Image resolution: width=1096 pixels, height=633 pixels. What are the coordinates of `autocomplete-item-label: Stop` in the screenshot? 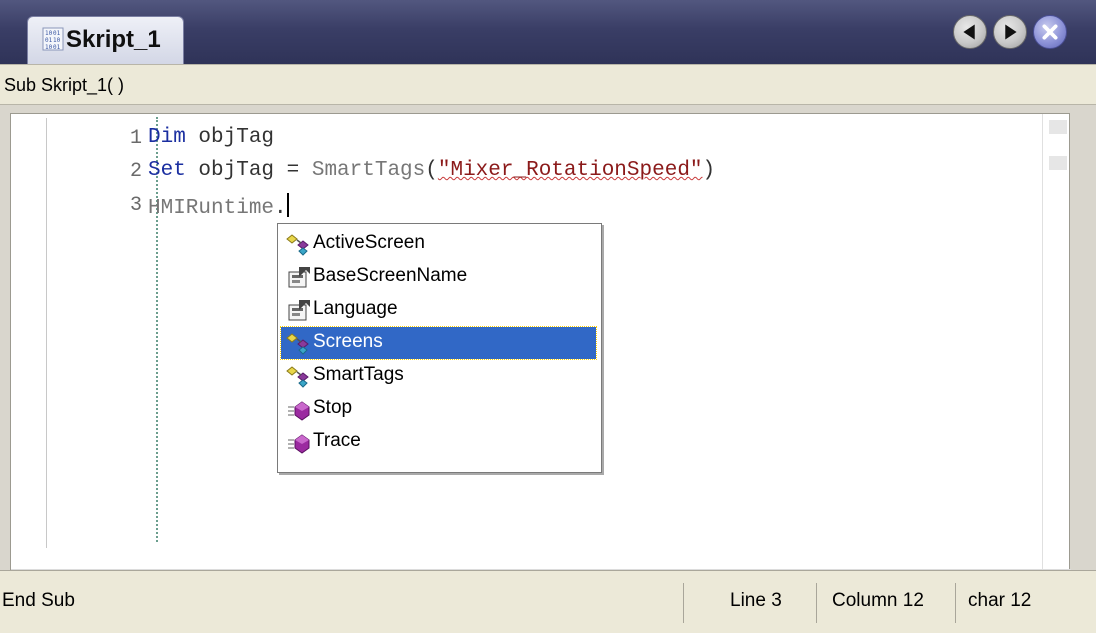 It's located at (333, 407).